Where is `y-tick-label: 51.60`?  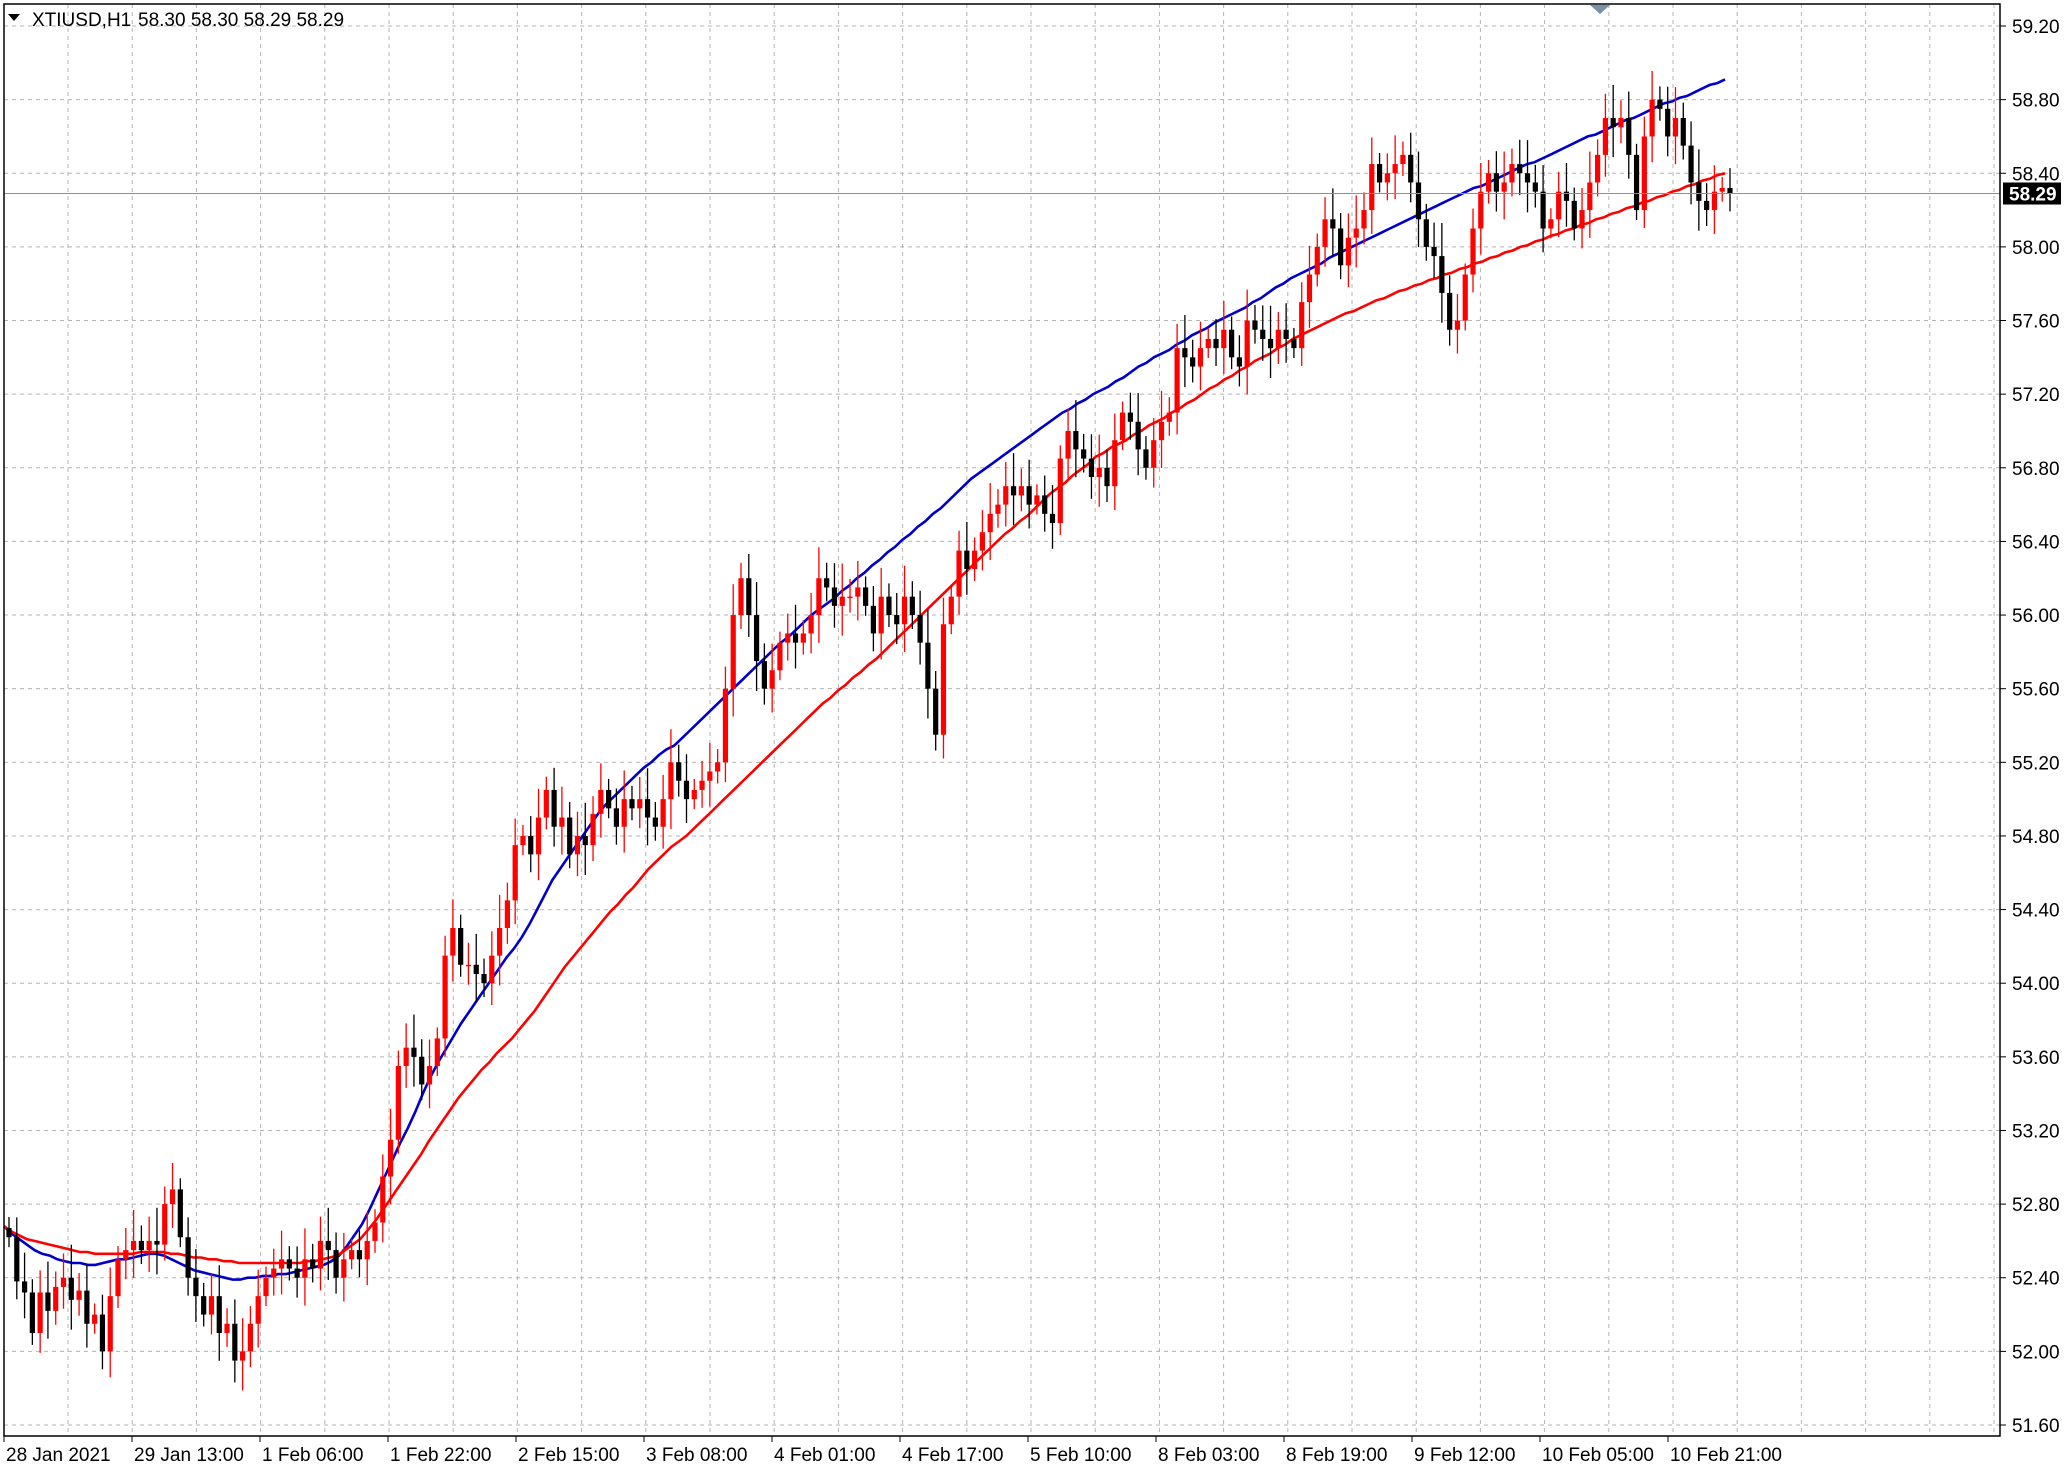 y-tick-label: 51.60 is located at coordinates (2036, 1426).